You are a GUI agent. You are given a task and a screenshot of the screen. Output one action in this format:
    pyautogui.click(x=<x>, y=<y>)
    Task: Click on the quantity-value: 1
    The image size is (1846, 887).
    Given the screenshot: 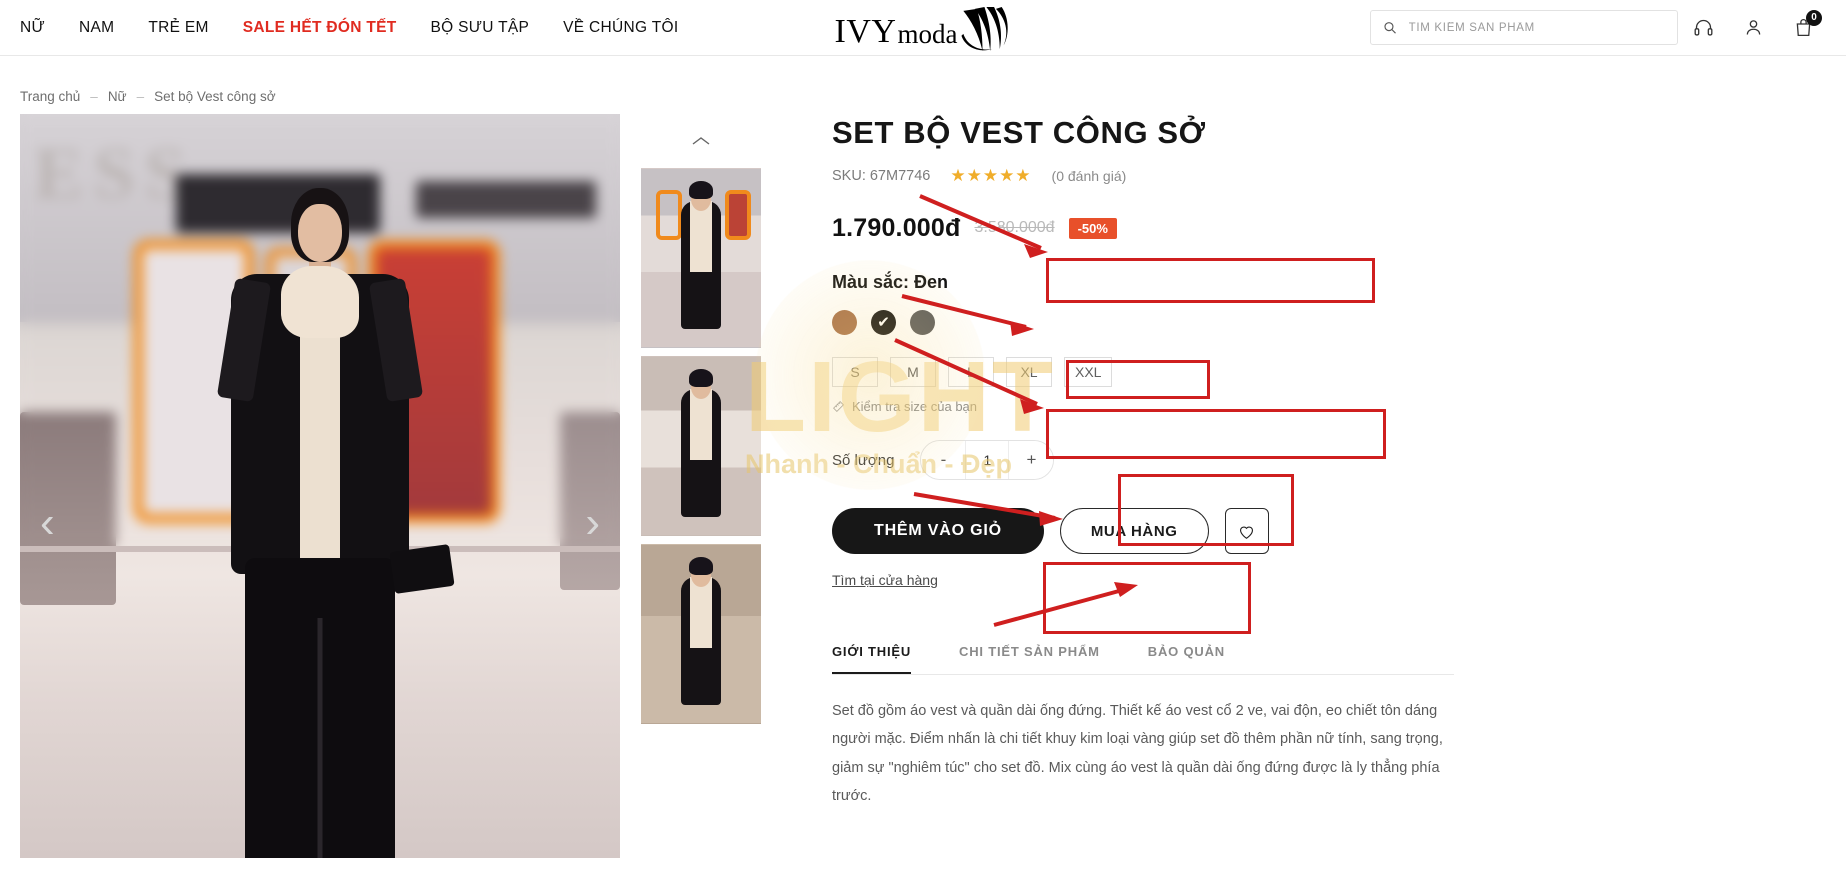 What is the action you would take?
    pyautogui.click(x=987, y=460)
    